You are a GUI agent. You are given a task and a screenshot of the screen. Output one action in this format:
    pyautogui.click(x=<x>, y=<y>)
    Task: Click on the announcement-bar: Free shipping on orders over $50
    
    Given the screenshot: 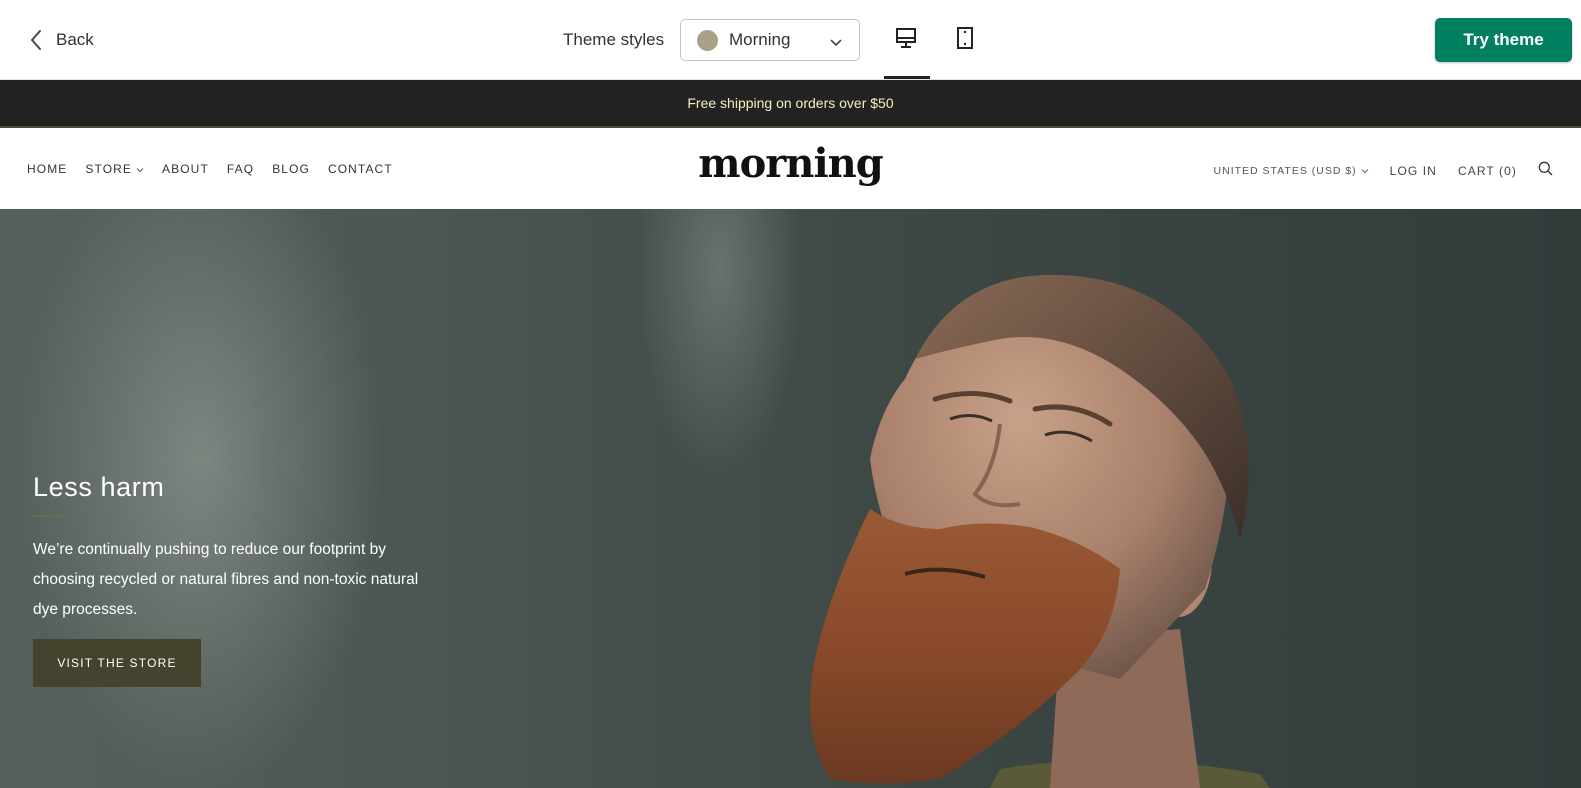 What is the action you would take?
    pyautogui.click(x=790, y=104)
    